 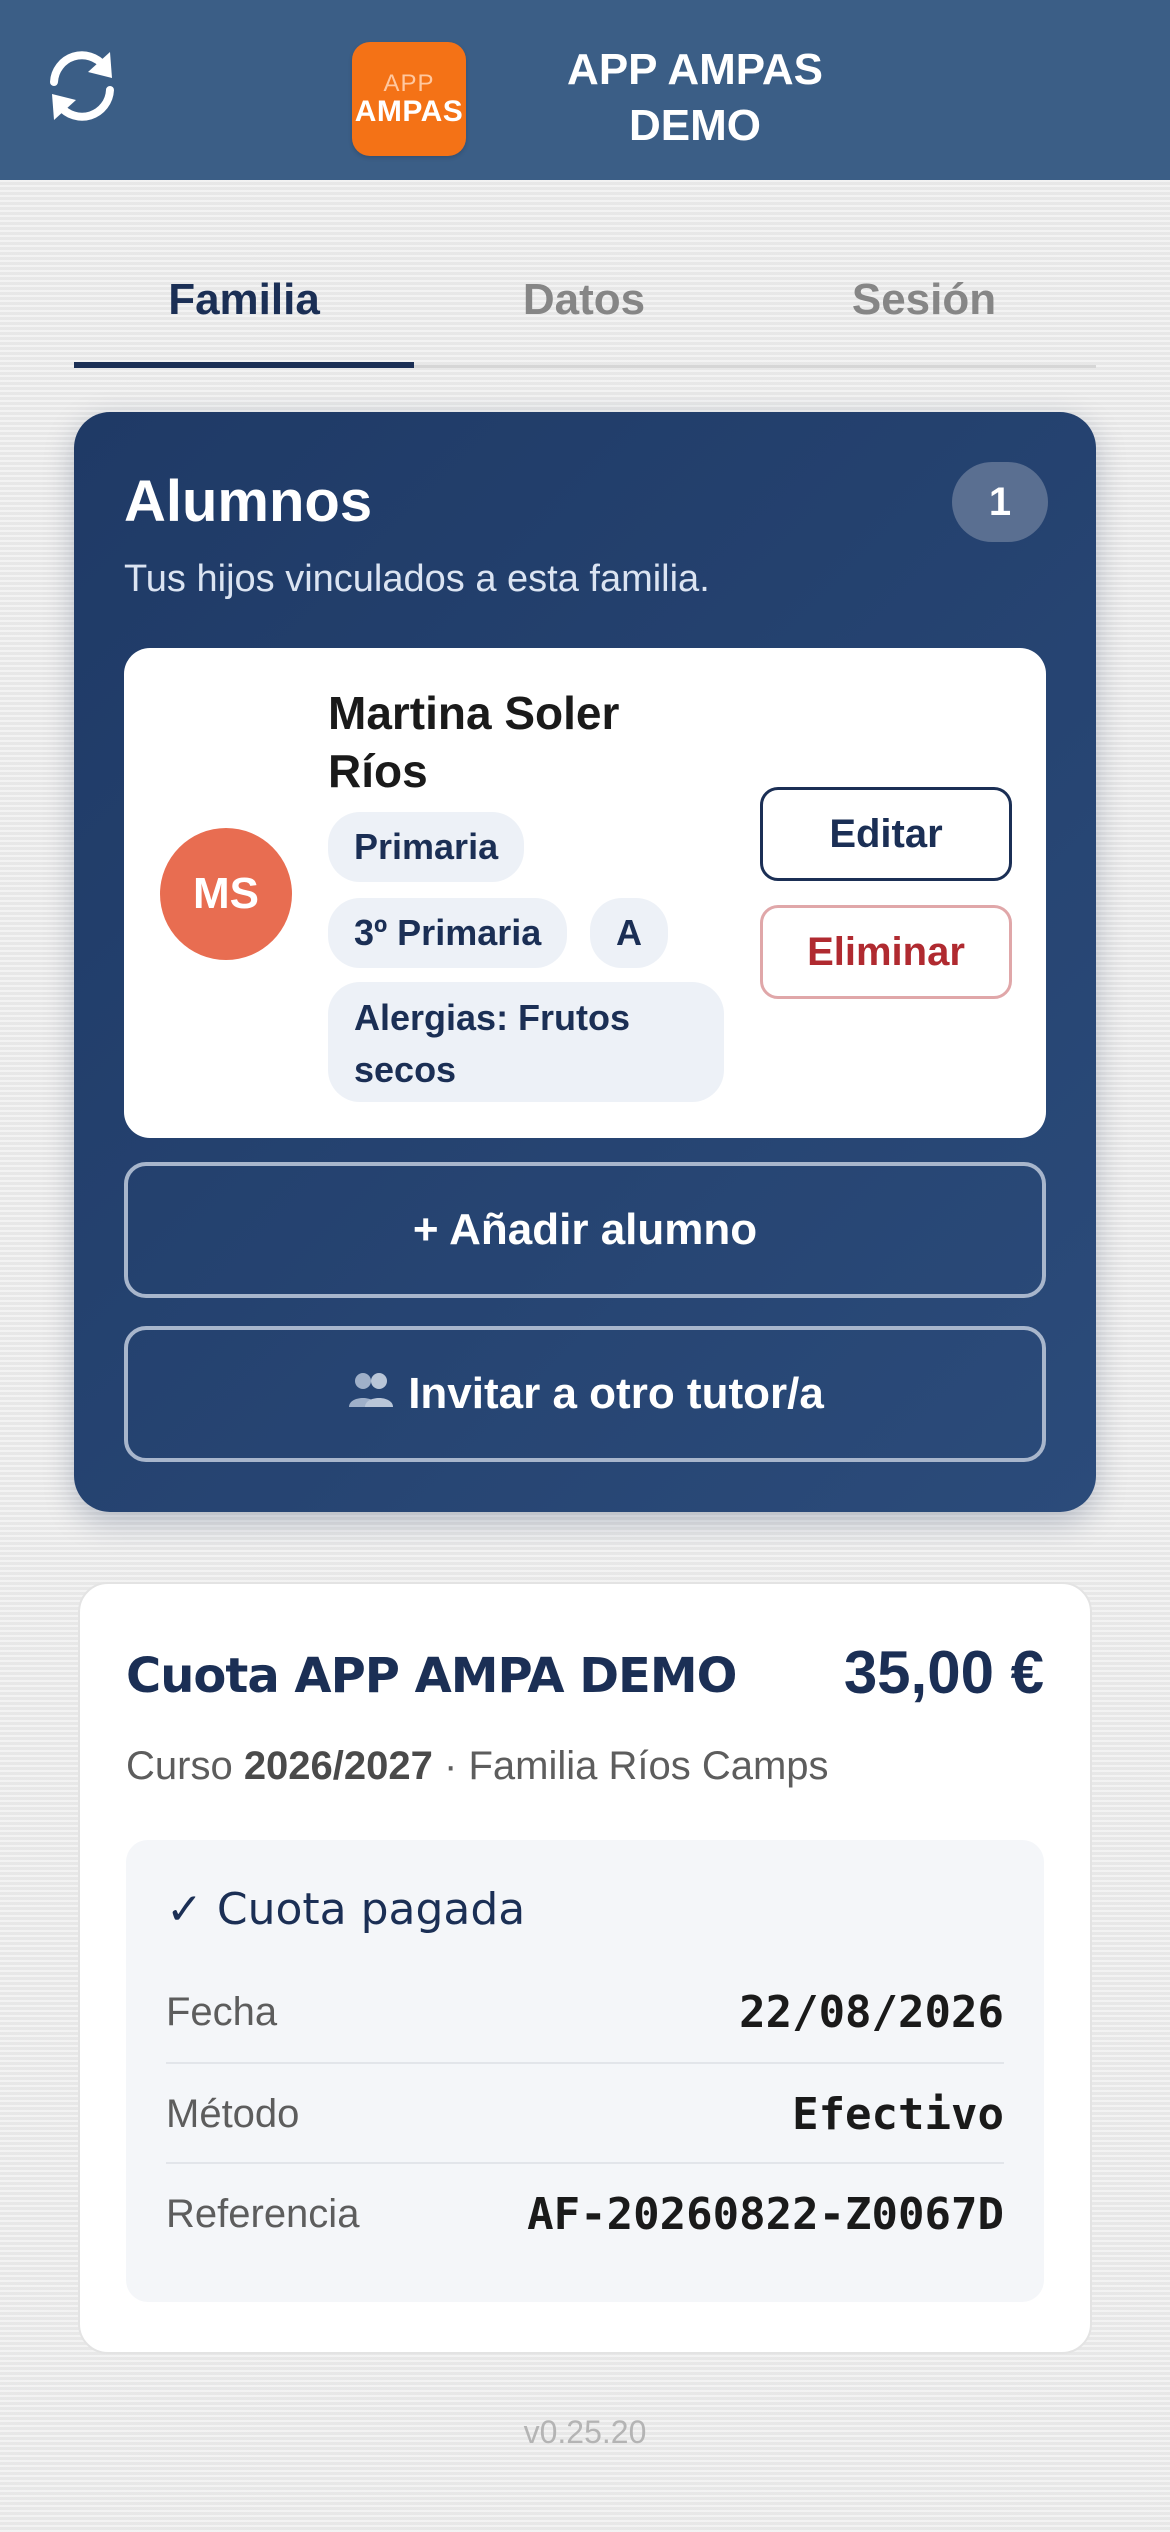 I want to click on alumnos-subtitle: Tus hijos vinculados a esta familia., so click(x=417, y=579).